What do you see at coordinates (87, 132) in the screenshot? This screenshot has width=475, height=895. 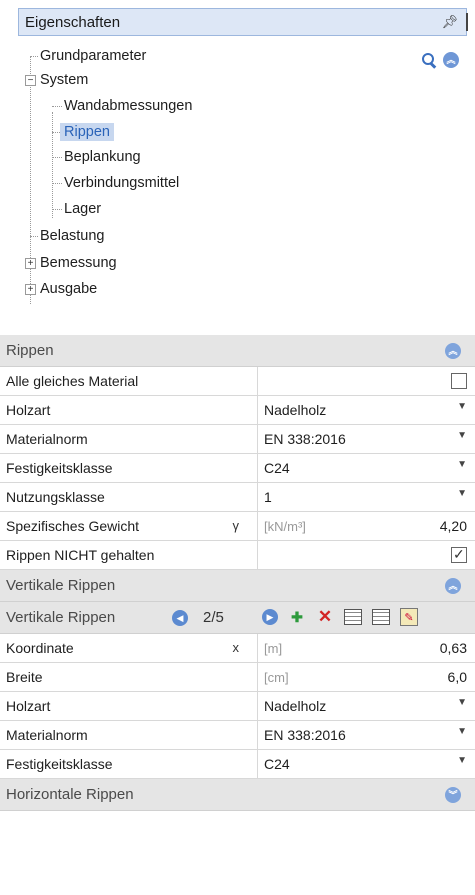 I see `tree-item-rippen: Rippen` at bounding box center [87, 132].